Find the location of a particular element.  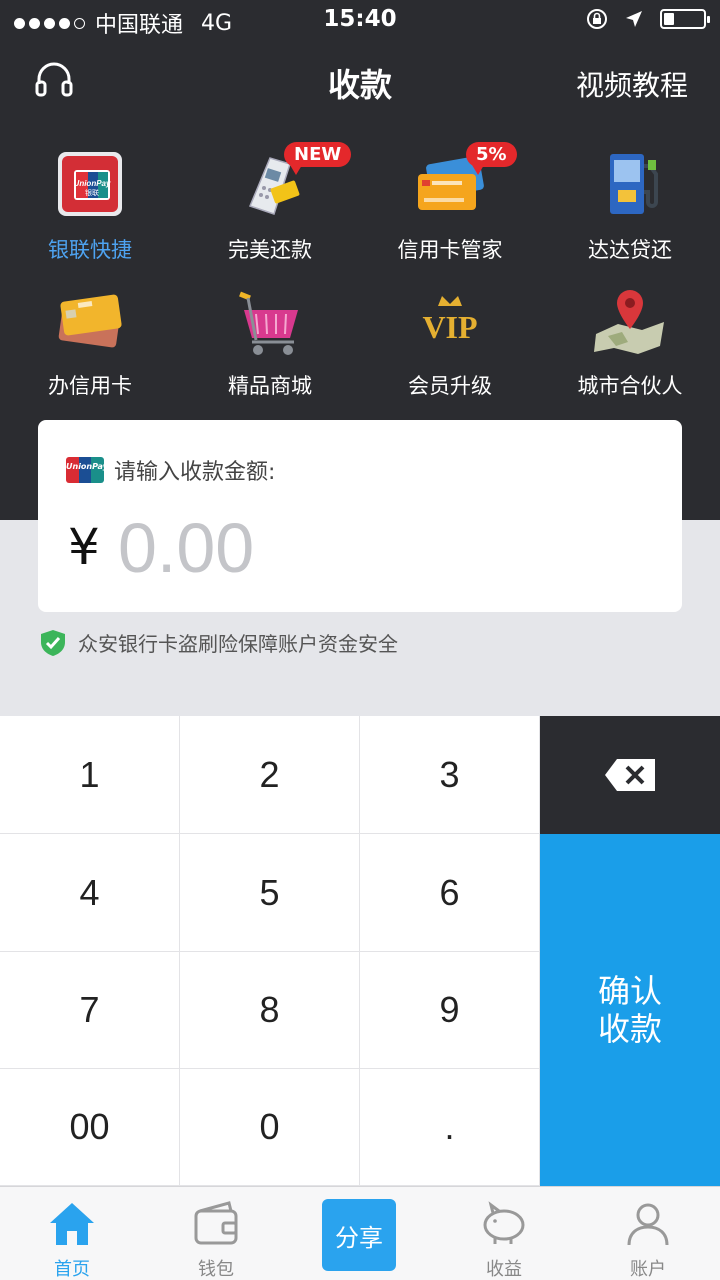

grid-item-apply-card: 办信用卡 is located at coordinates (90, 344).